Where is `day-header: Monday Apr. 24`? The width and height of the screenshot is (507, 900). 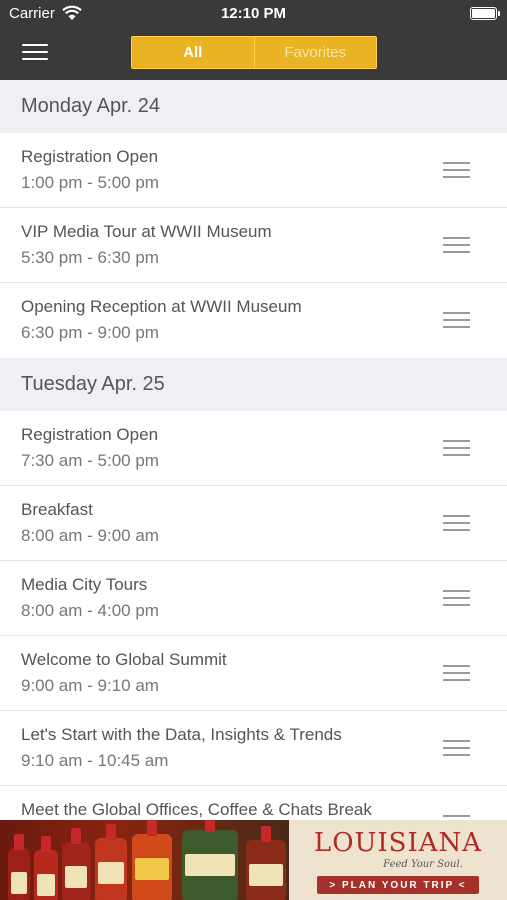 day-header: Monday Apr. 24 is located at coordinates (253, 106).